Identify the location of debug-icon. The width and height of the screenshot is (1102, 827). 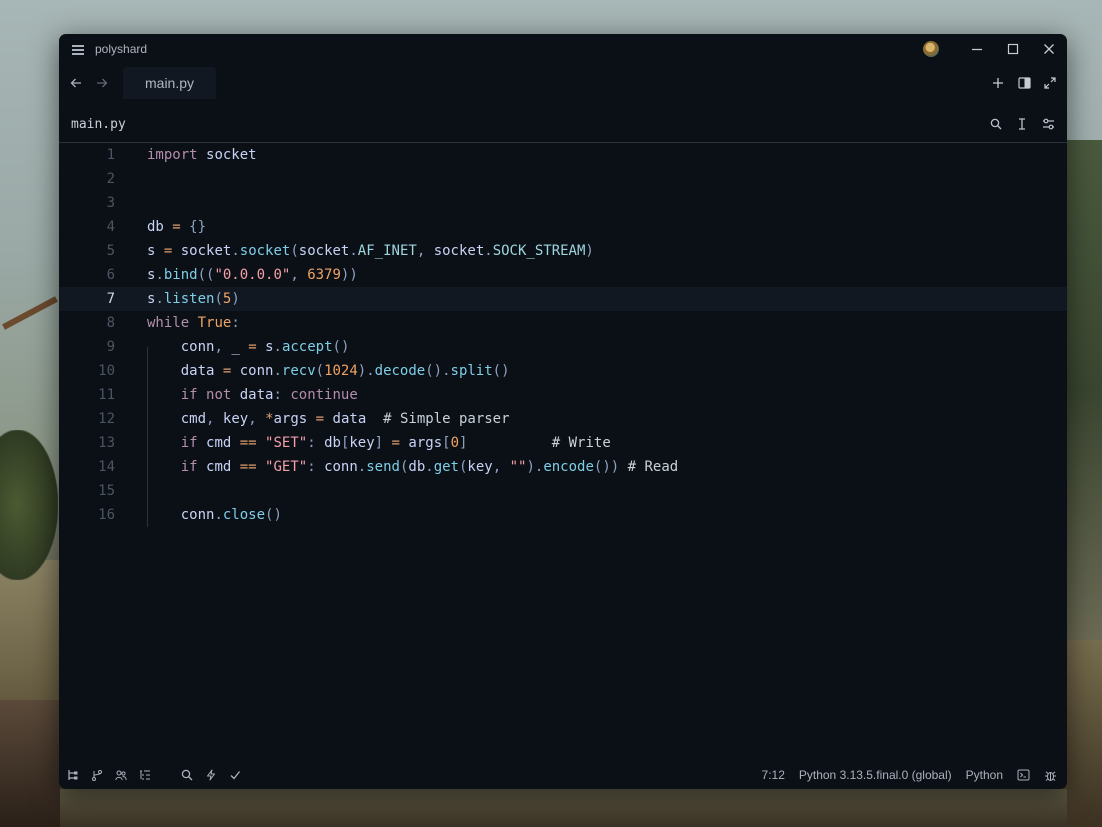
(1050, 775).